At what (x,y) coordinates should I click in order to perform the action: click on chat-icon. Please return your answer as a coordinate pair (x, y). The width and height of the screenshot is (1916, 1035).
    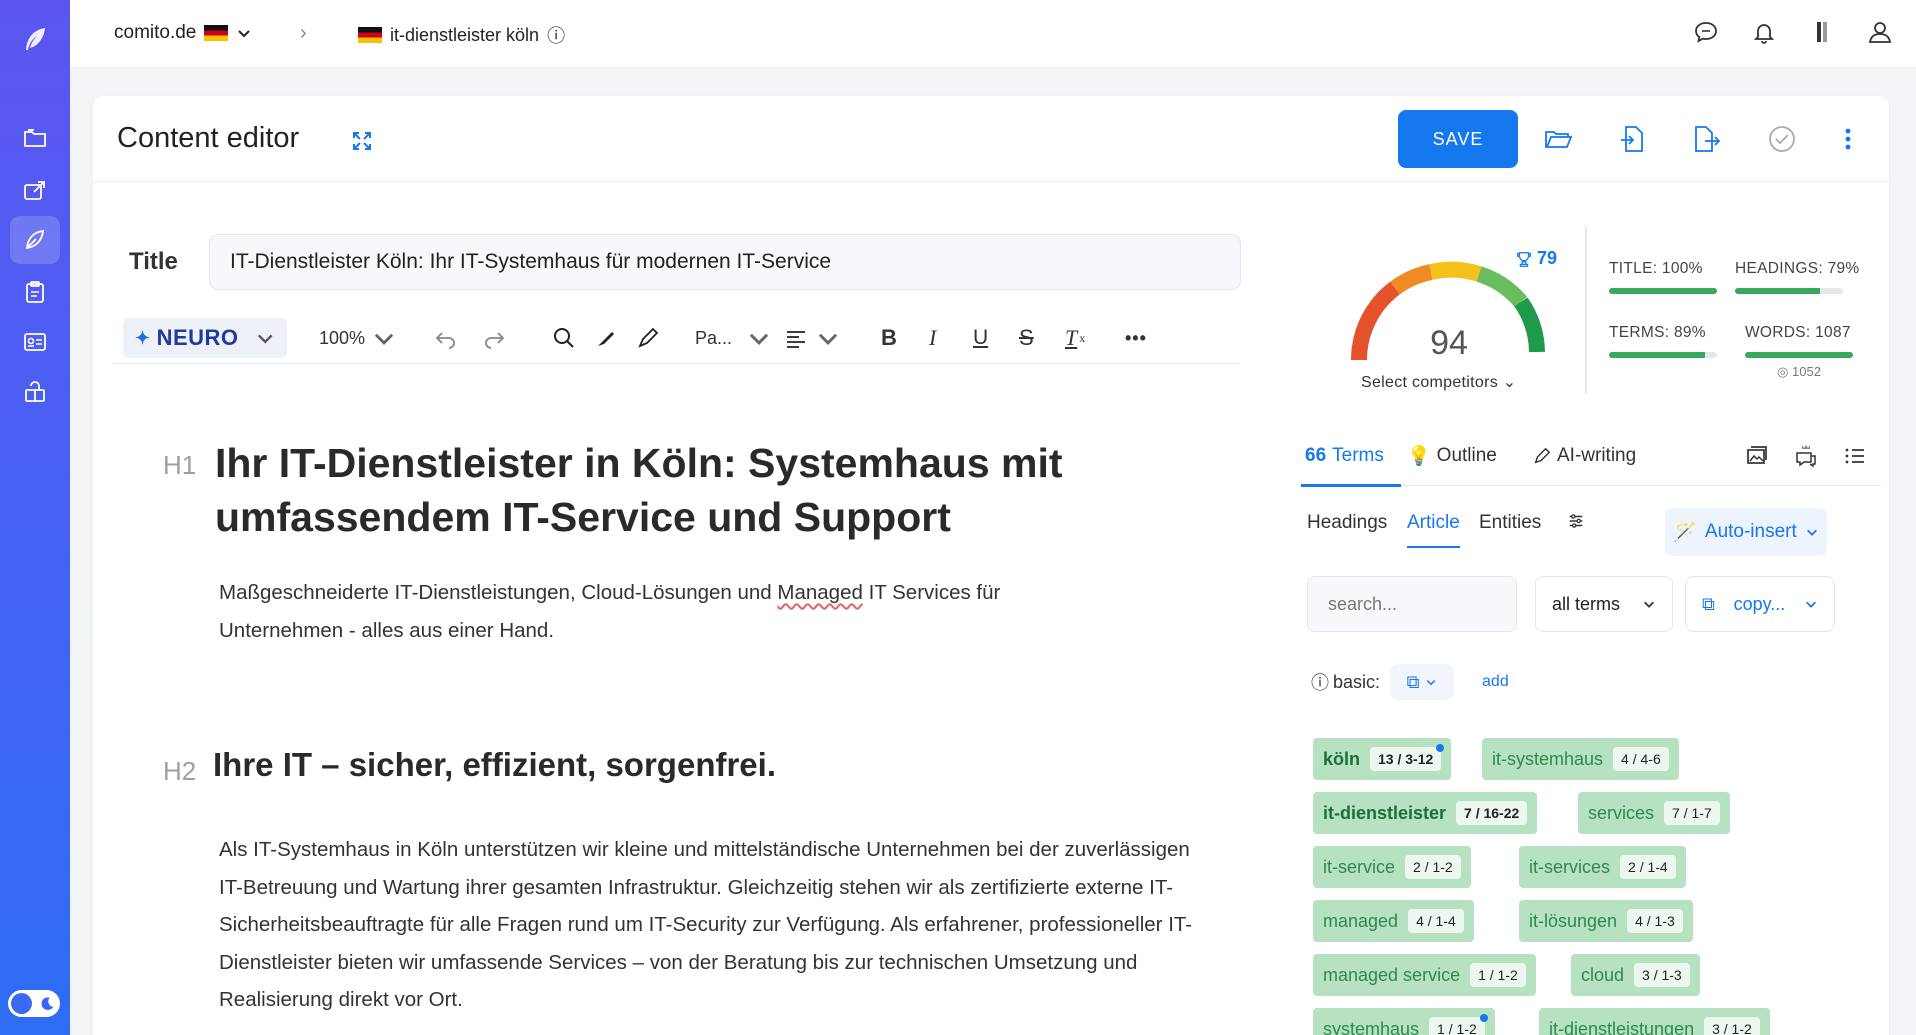
    Looking at the image, I should click on (1706, 32).